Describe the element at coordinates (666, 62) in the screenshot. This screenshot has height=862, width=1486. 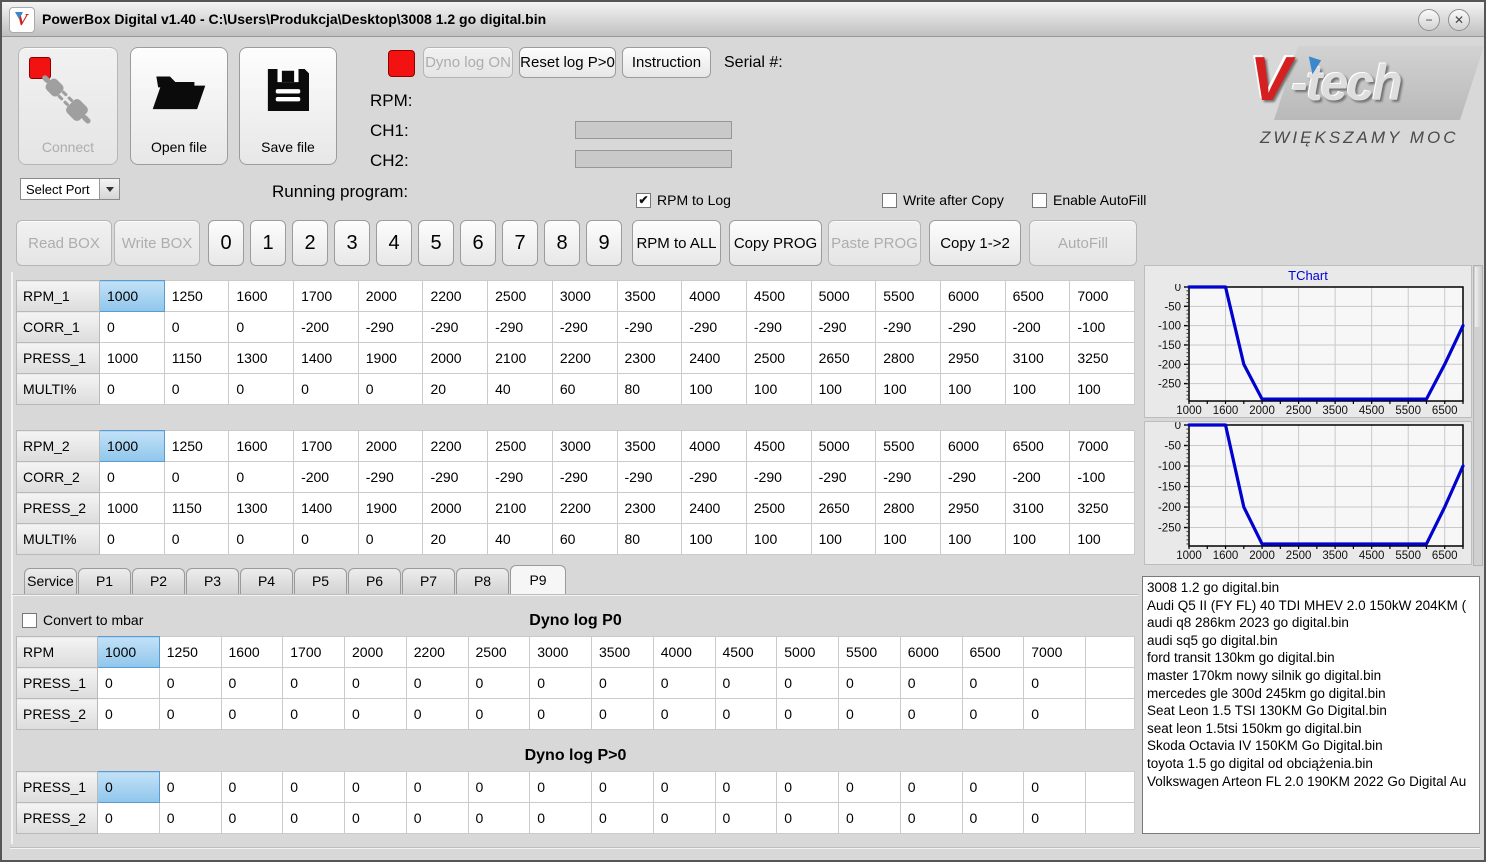
I see `instruction-button: Instruction` at that location.